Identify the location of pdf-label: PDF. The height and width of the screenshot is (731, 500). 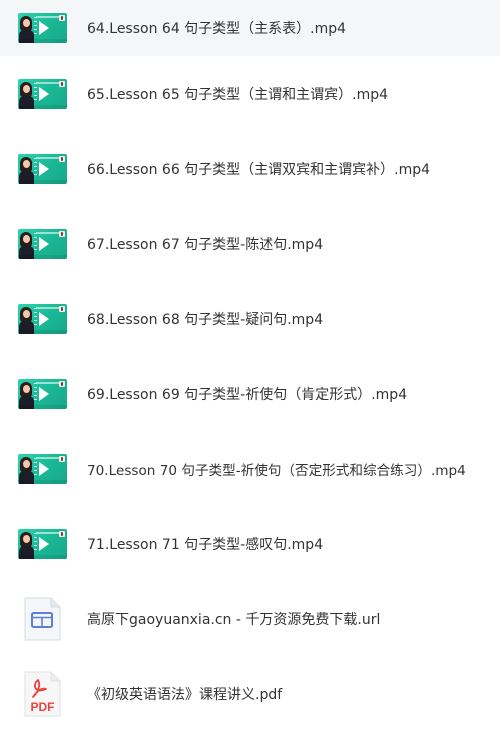
(43, 707).